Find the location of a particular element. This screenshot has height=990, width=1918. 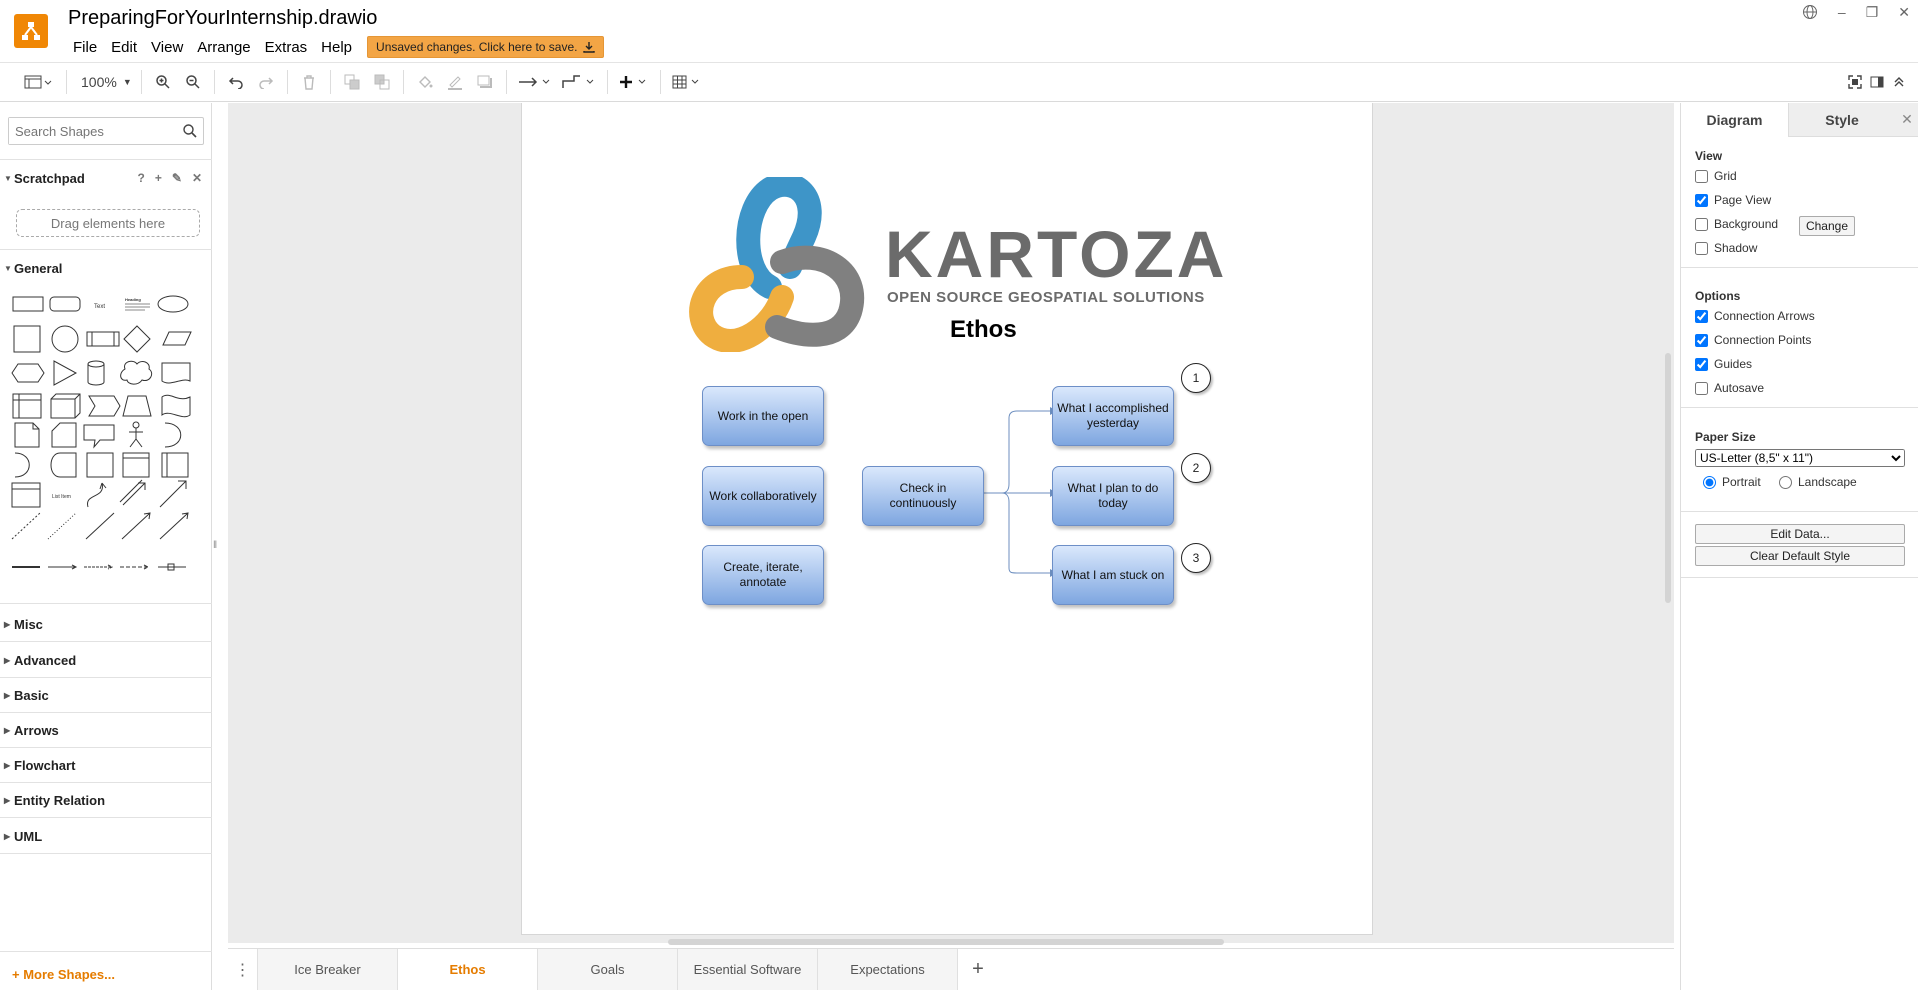

edit-icon: ✎ is located at coordinates (177, 178).